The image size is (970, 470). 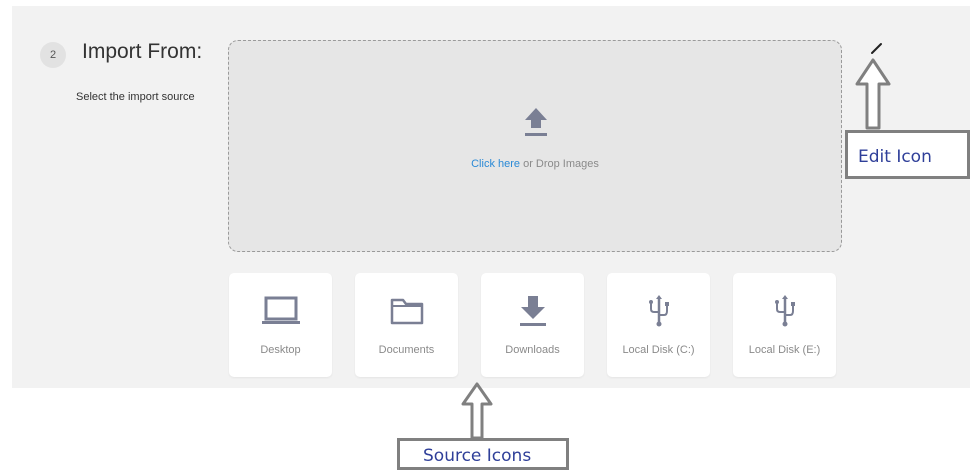 What do you see at coordinates (407, 311) in the screenshot?
I see `folder-icon` at bounding box center [407, 311].